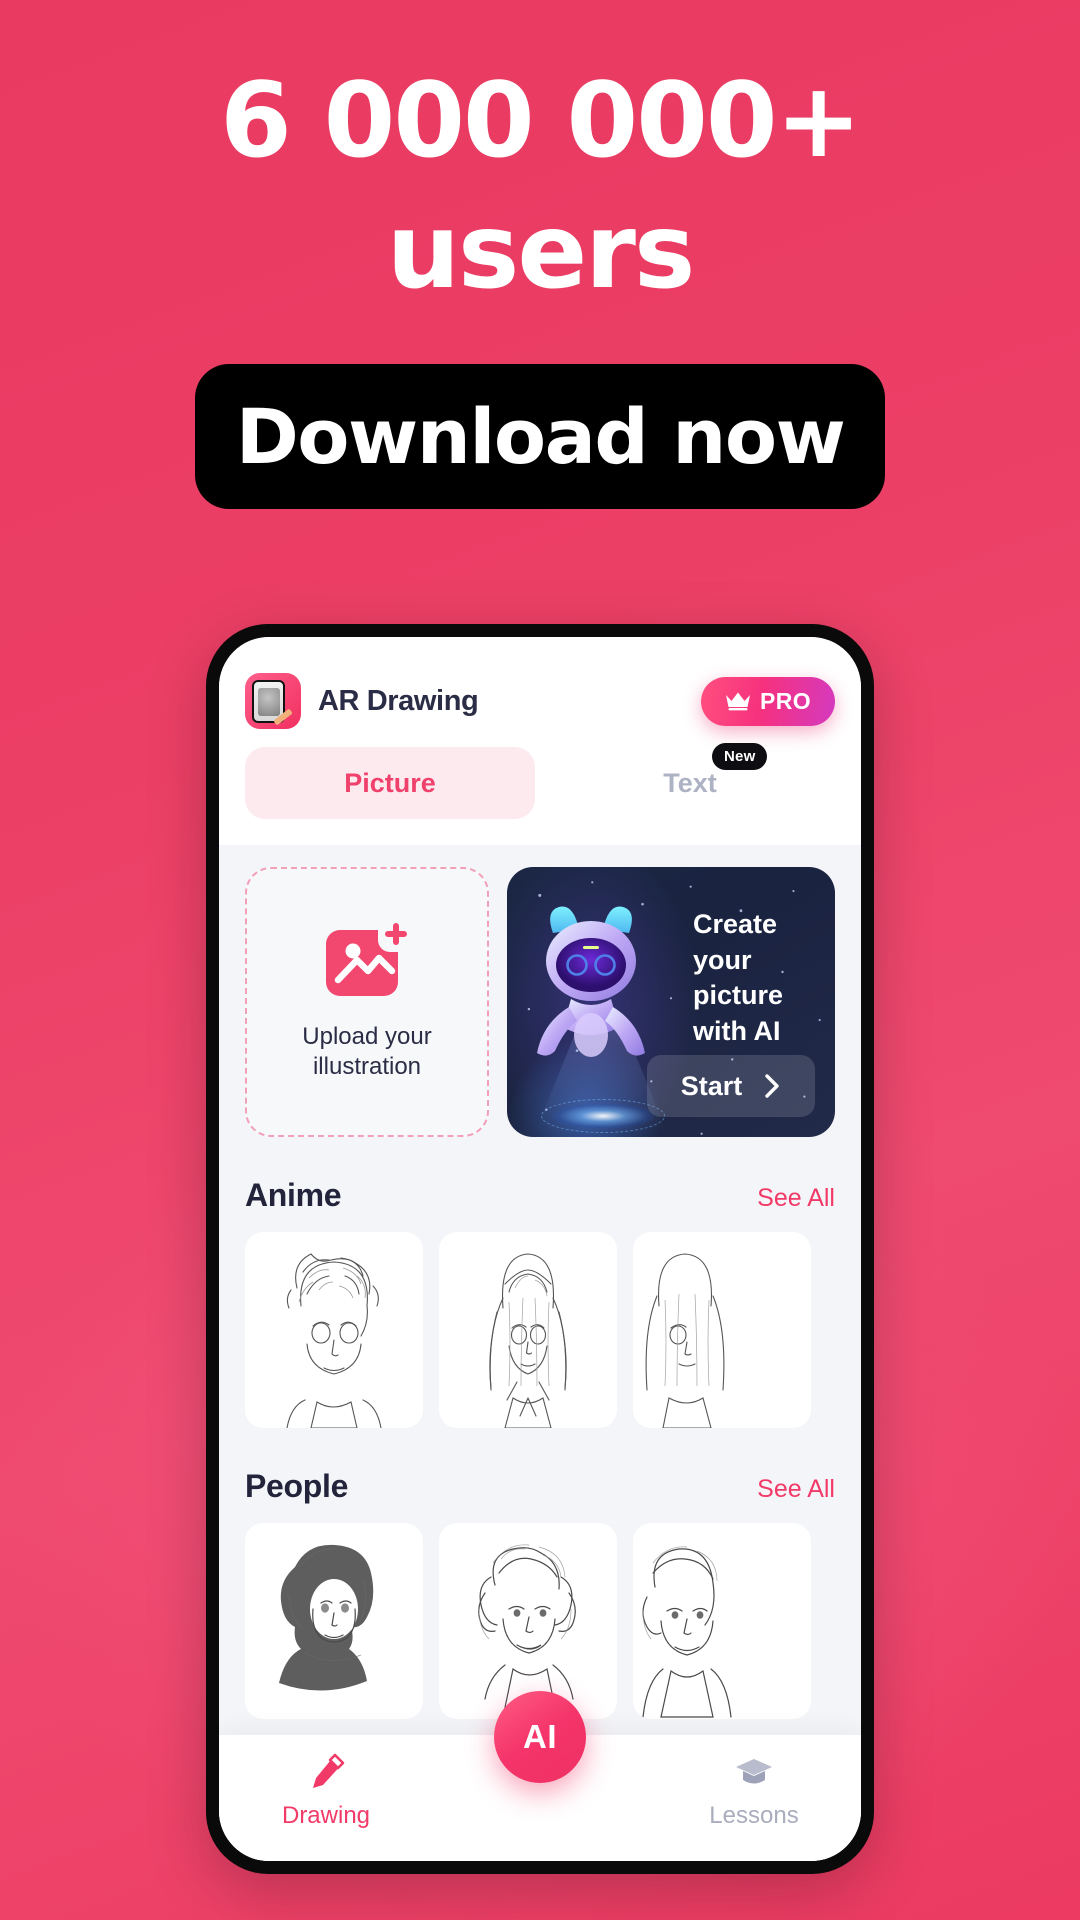  What do you see at coordinates (398, 700) in the screenshot?
I see `app-title: AR Drawing` at bounding box center [398, 700].